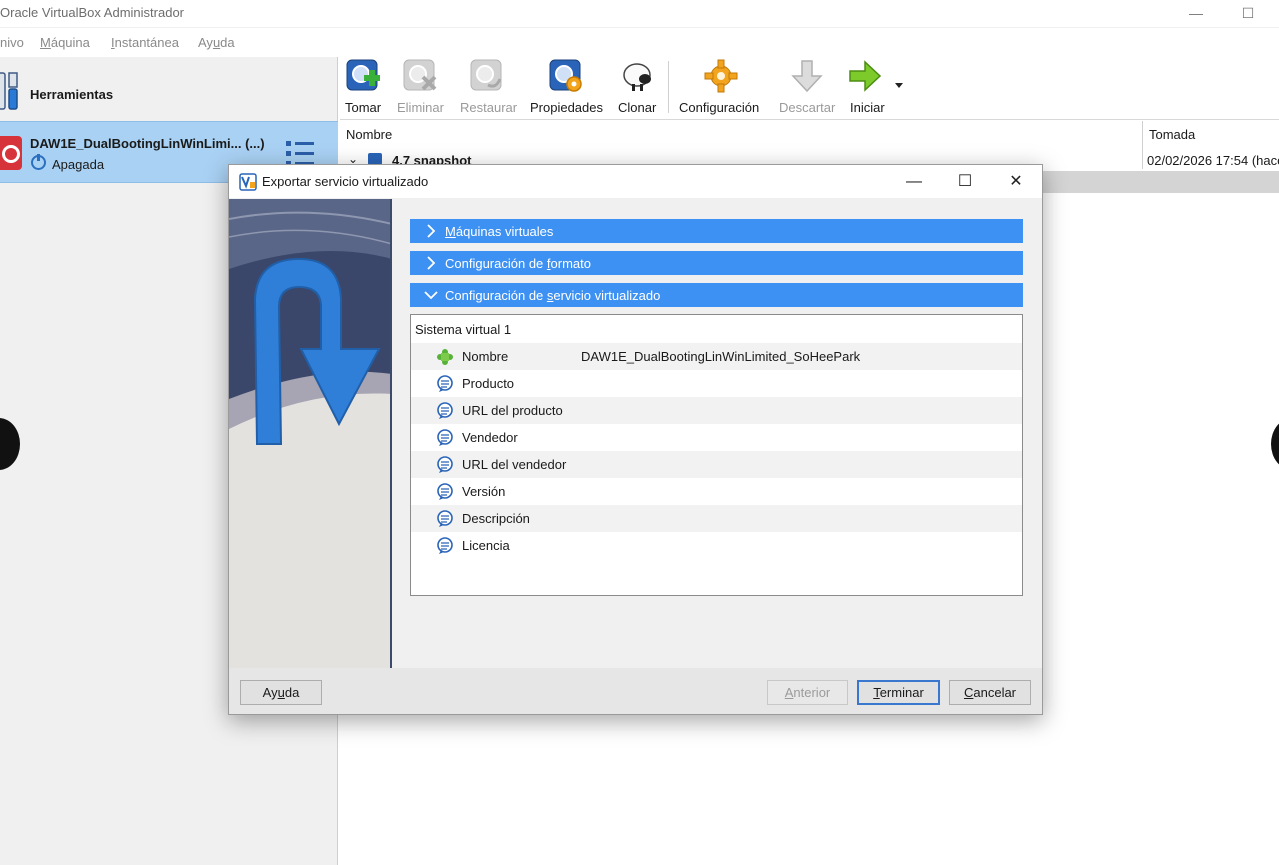 This screenshot has height=865, width=1279. Describe the element at coordinates (716, 518) in the screenshot. I see `property-row-description: Descripción` at that location.